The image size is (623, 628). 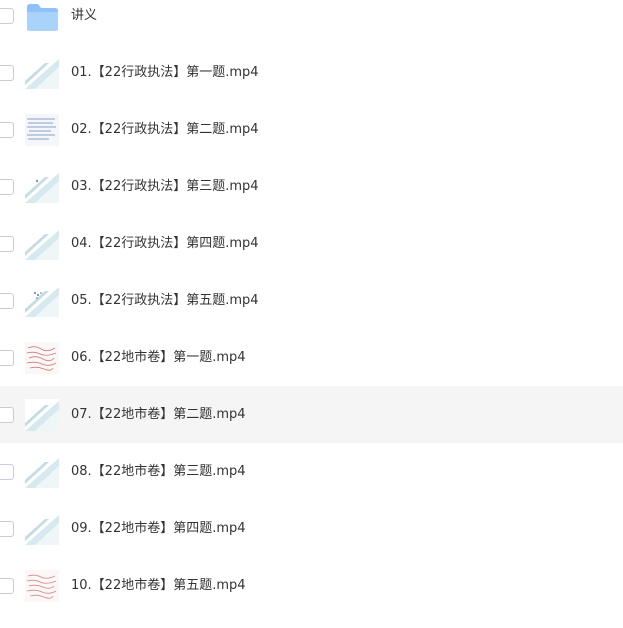 I want to click on file-name: 02.【22行政执法】第二题.mp4, so click(x=165, y=129).